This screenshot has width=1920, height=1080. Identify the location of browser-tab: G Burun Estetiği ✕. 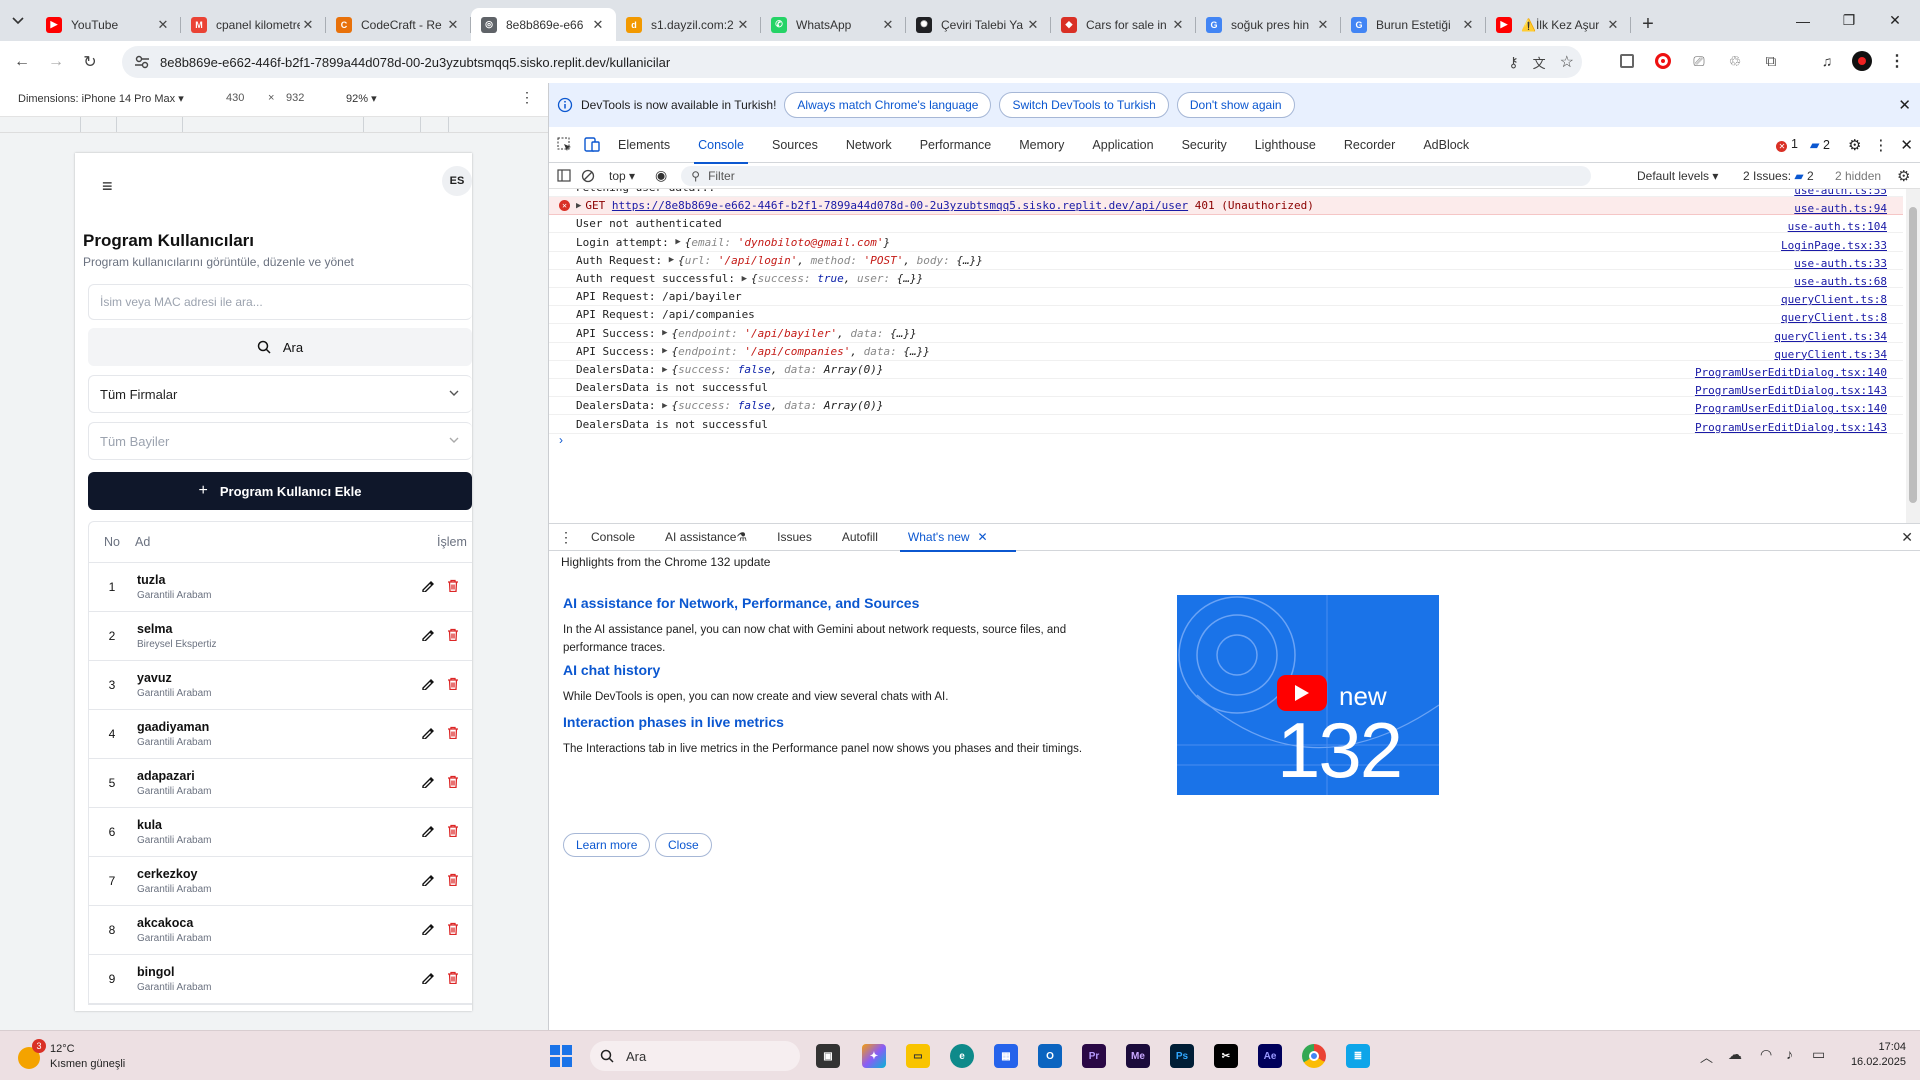
(1413, 24).